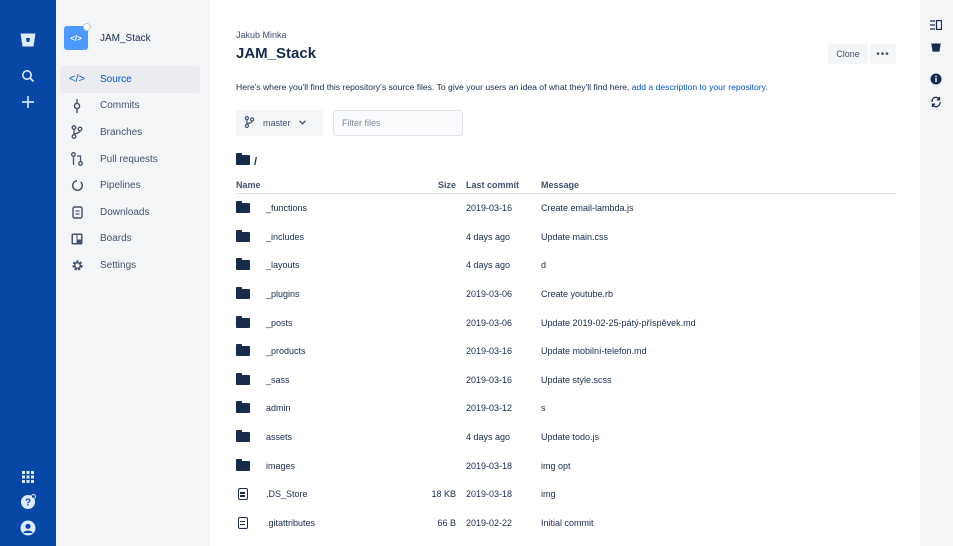 This screenshot has height=546, width=953. I want to click on sidebar-item-settings: Settings, so click(130, 265).